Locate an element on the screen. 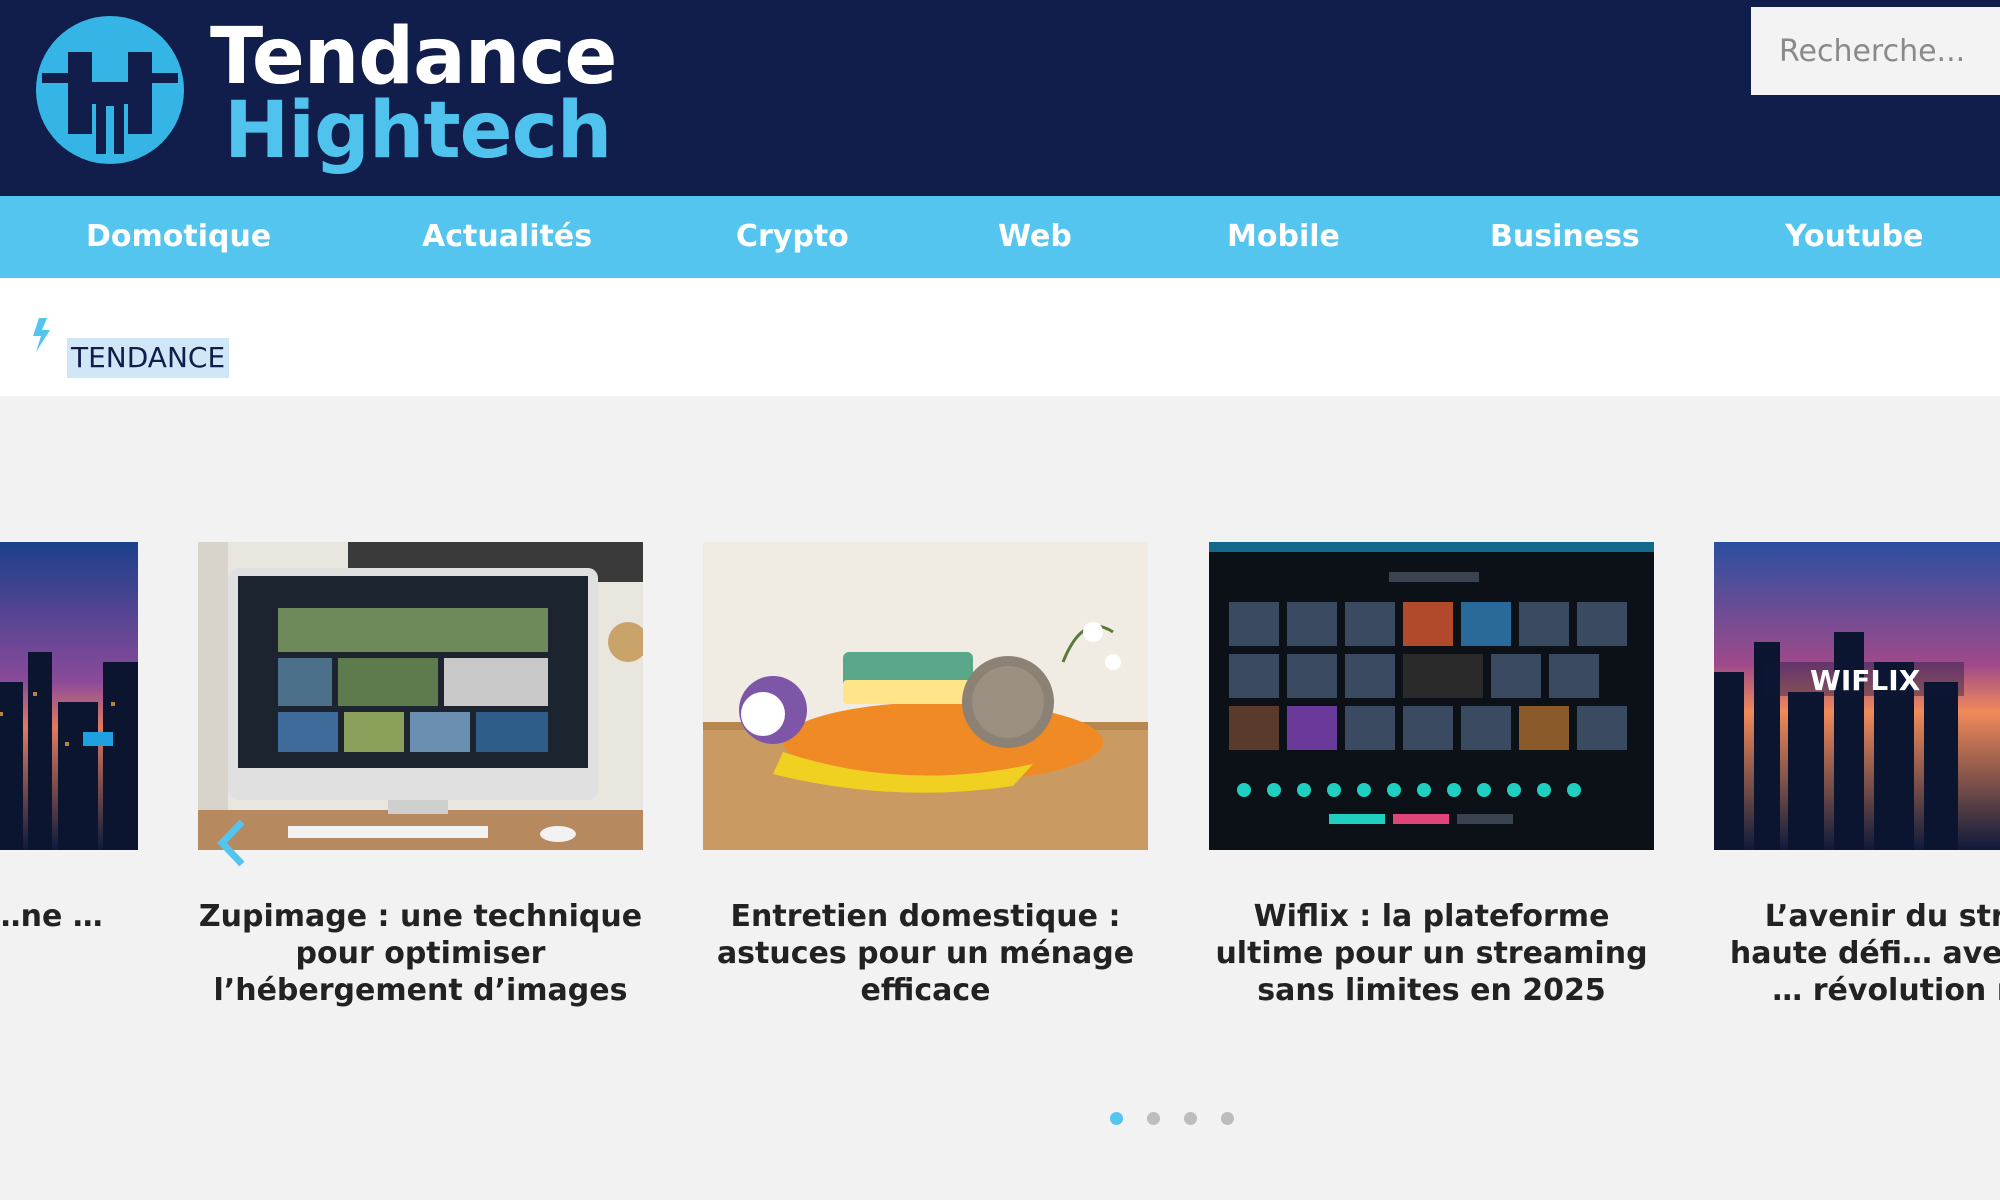 The width and height of the screenshot is (2000, 1200). nav-item-business: Business is located at coordinates (1565, 237).